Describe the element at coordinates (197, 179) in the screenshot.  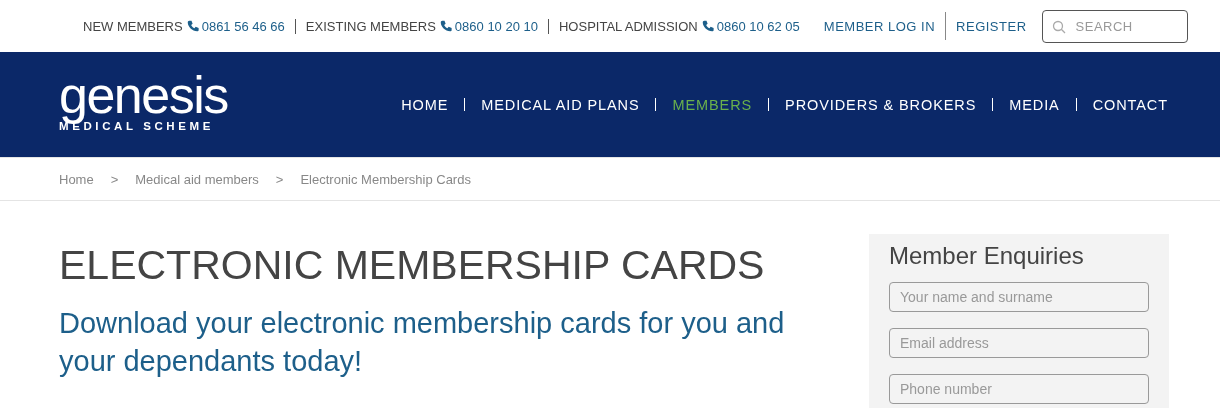
I see `breadcrumb-link: Medical aid members` at that location.